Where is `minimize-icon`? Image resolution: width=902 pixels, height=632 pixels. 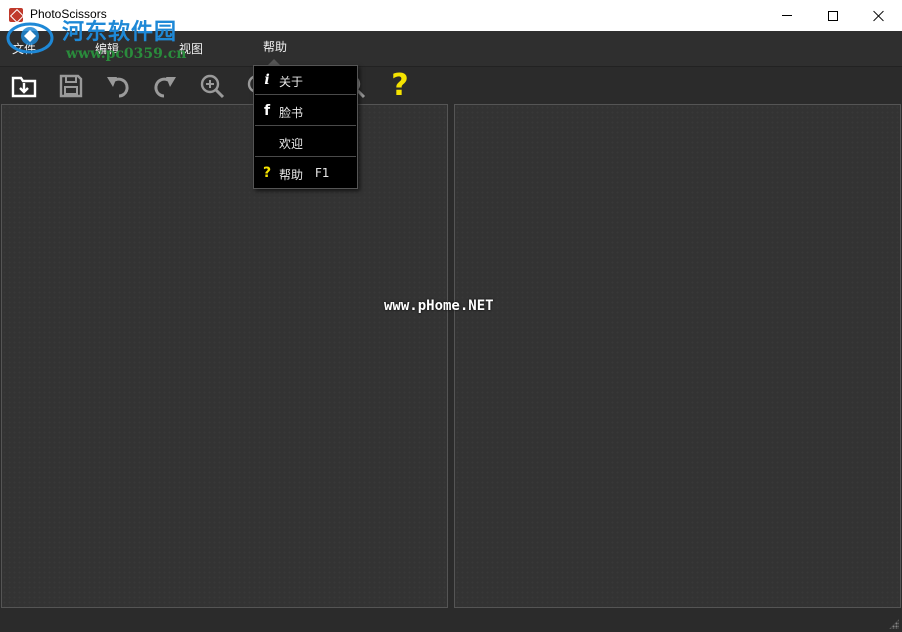 minimize-icon is located at coordinates (787, 15).